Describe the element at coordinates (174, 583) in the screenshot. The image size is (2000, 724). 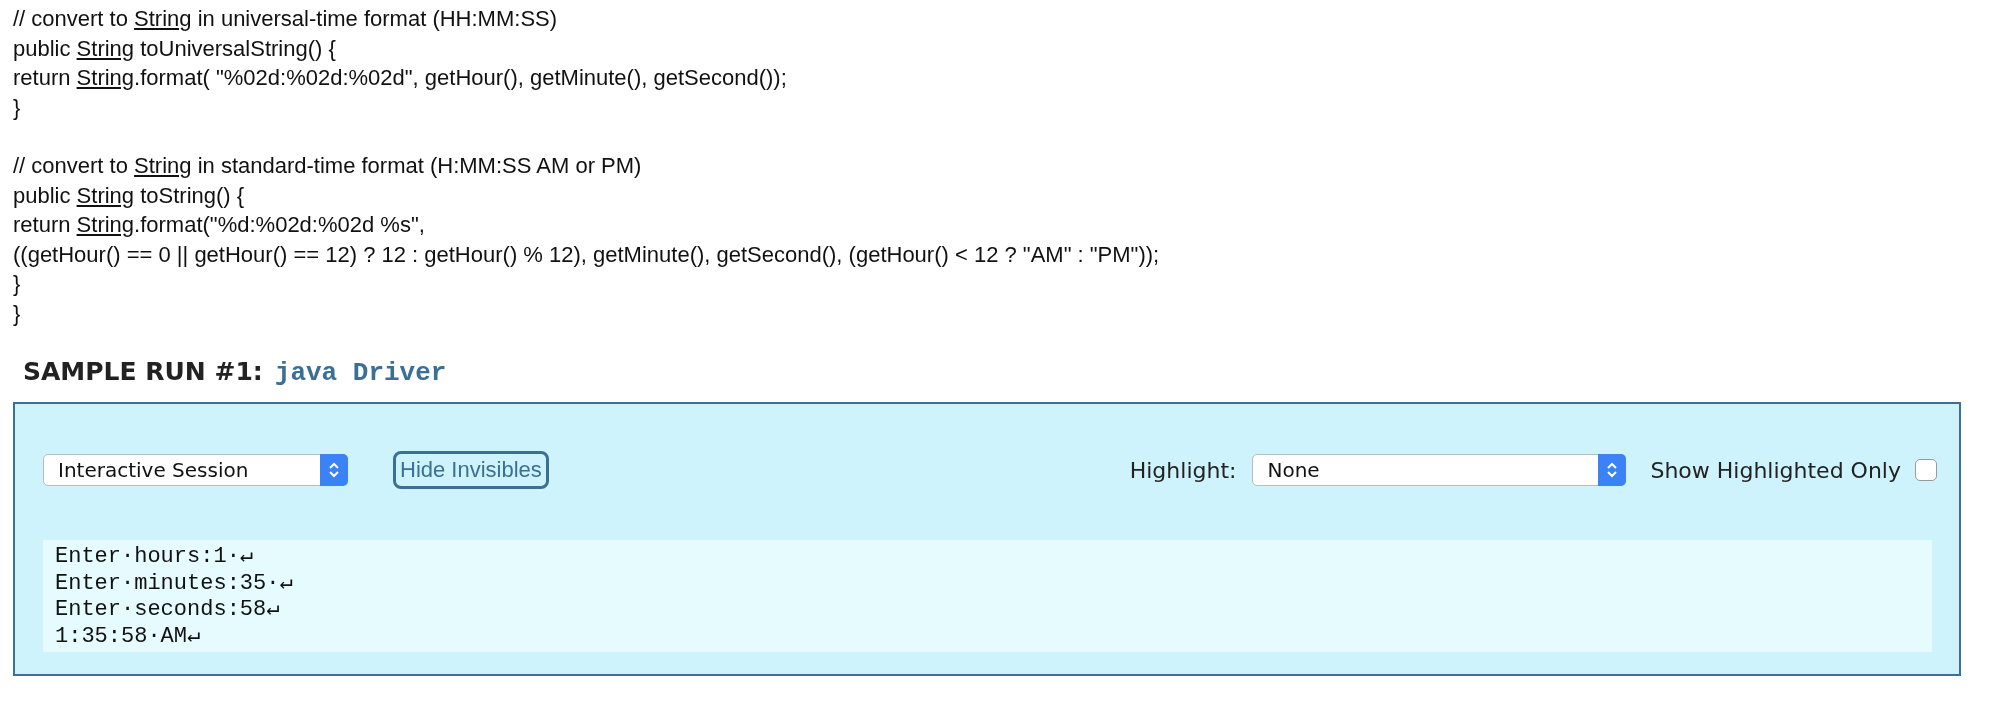
I see `output-line: Enter·minutes:35·↵` at that location.